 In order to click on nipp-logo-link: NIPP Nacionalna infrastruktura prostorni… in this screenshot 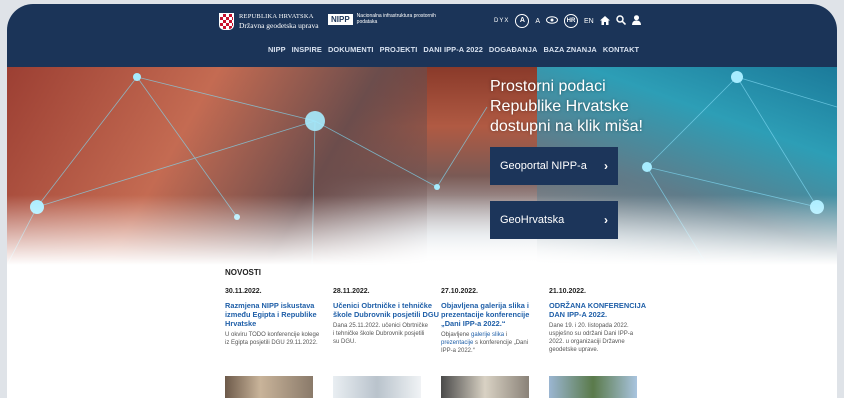, I will do `click(382, 19)`.